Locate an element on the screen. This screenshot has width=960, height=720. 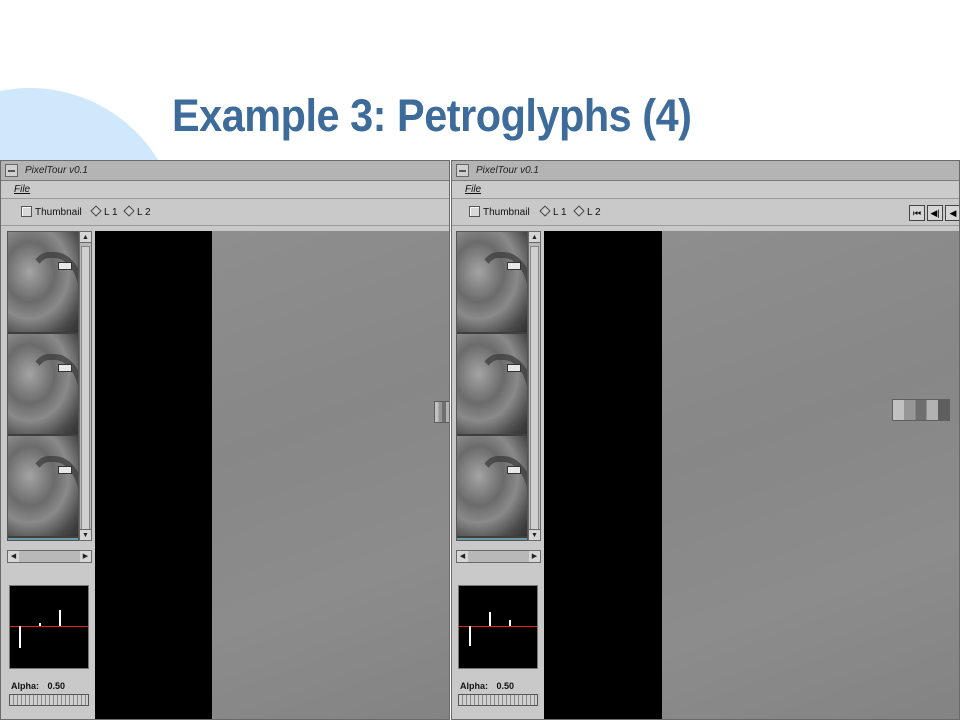
options-bar: Thumbnail L 1 L 2 ⏮ ◀| ◀ is located at coordinates (705, 213).